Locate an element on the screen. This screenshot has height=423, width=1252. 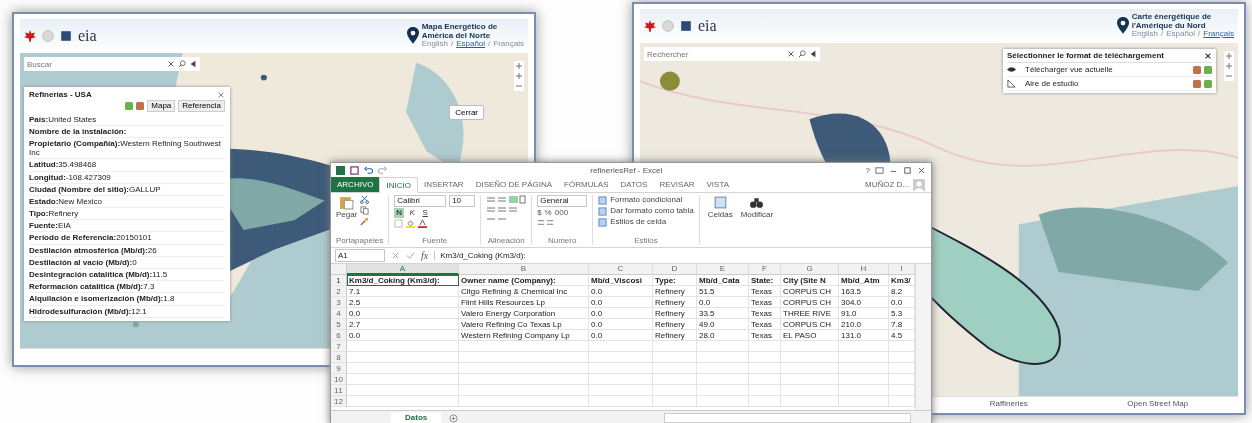
redo-icon is located at coordinates (382, 170).